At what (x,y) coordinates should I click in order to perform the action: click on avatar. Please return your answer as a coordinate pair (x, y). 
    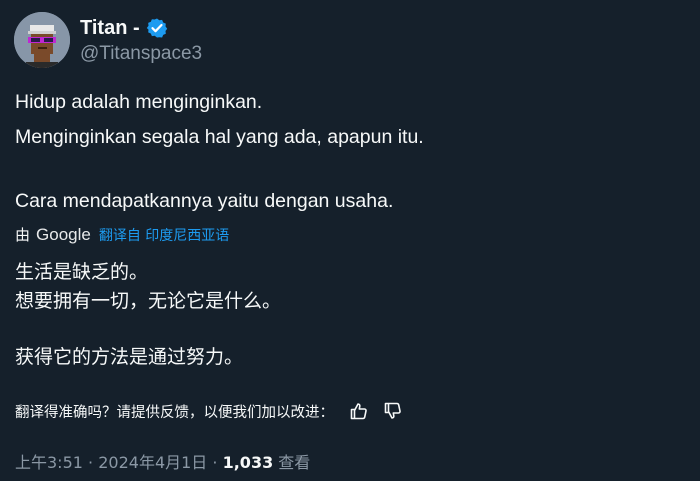
    Looking at the image, I should click on (42, 40).